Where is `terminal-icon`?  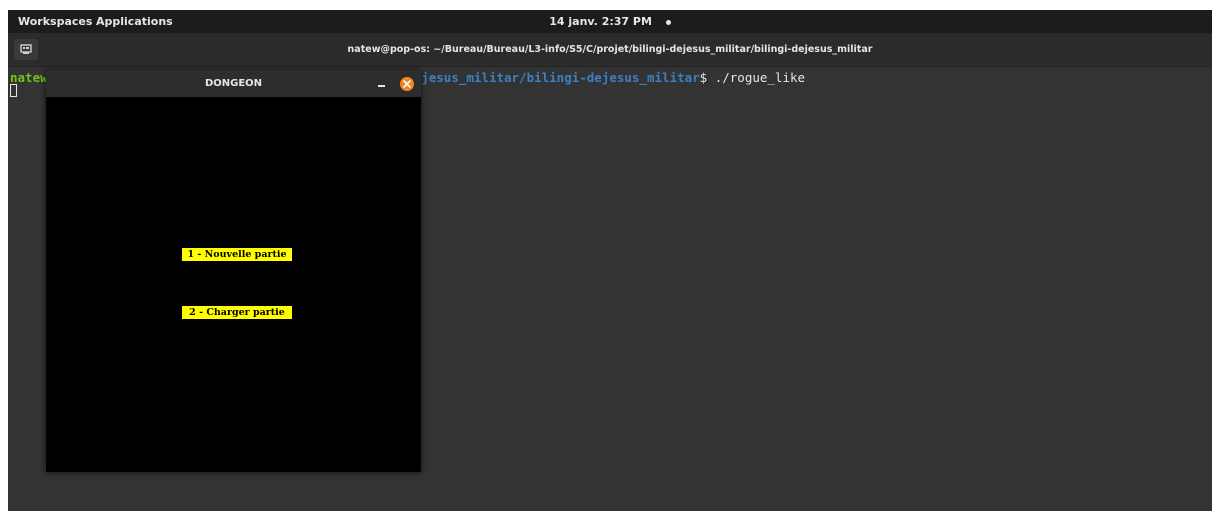
terminal-icon is located at coordinates (26, 49).